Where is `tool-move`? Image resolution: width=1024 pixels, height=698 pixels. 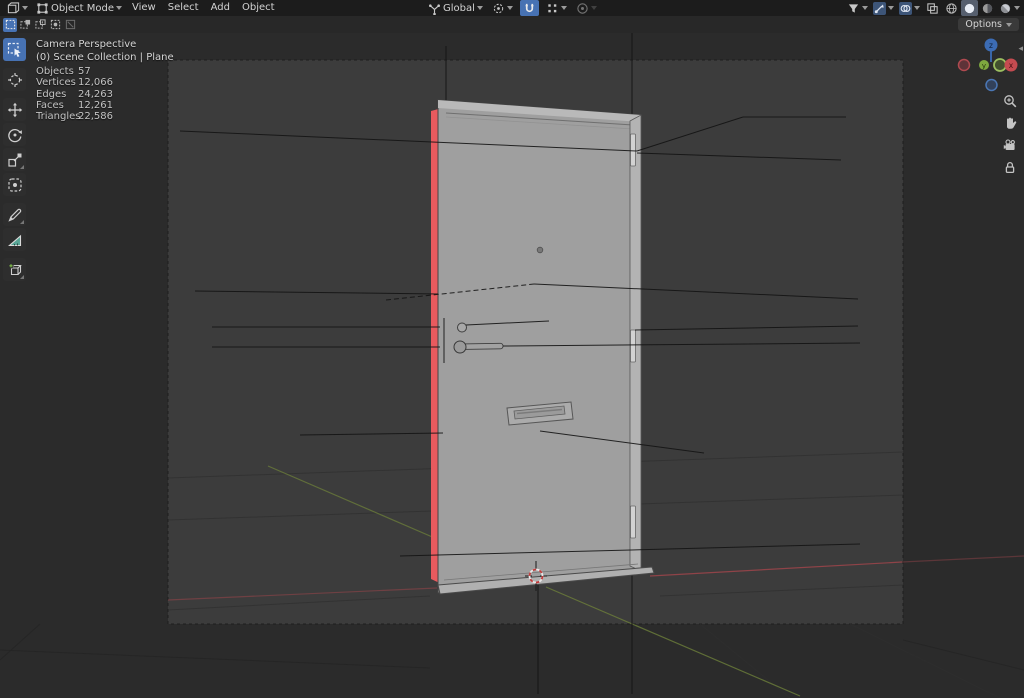
tool-move is located at coordinates (14, 109).